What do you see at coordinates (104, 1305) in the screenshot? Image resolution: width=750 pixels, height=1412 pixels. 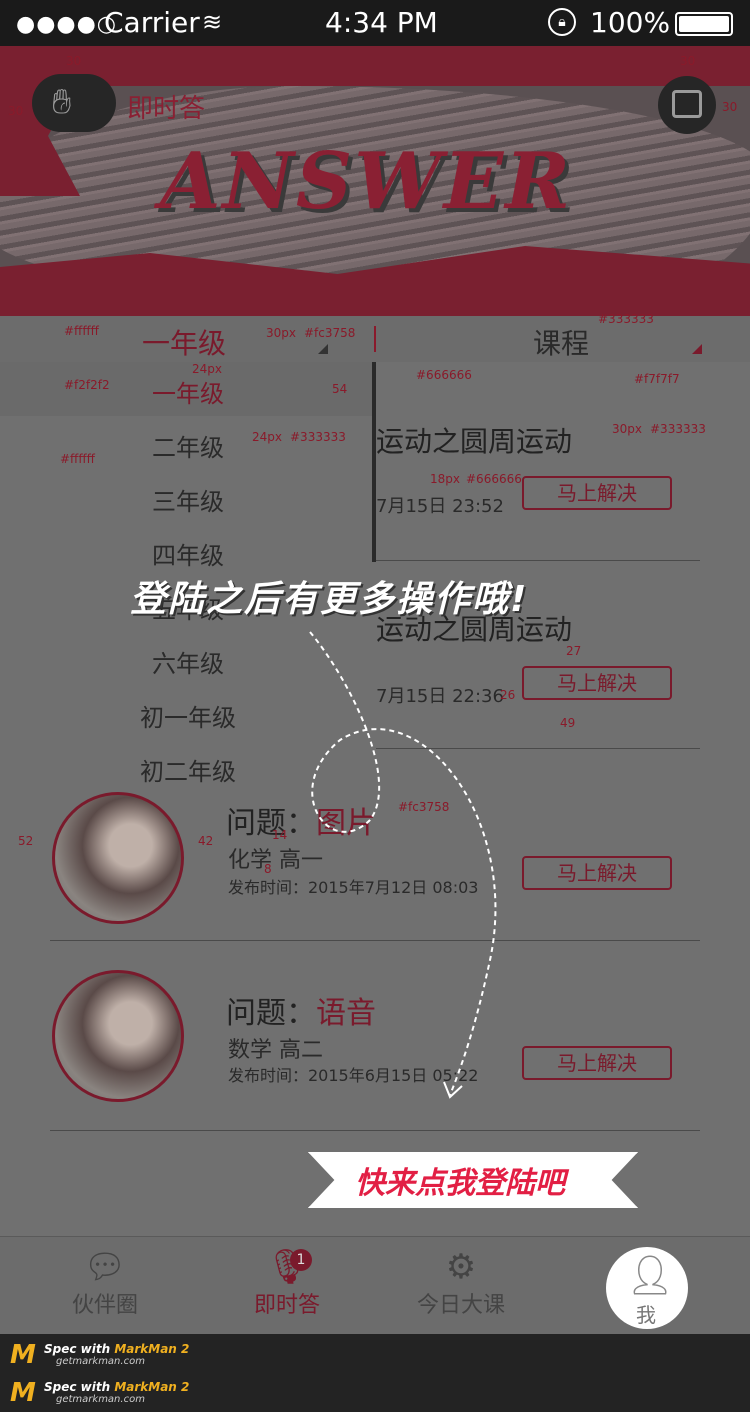 I see `tab-label: 伙伴圈` at bounding box center [104, 1305].